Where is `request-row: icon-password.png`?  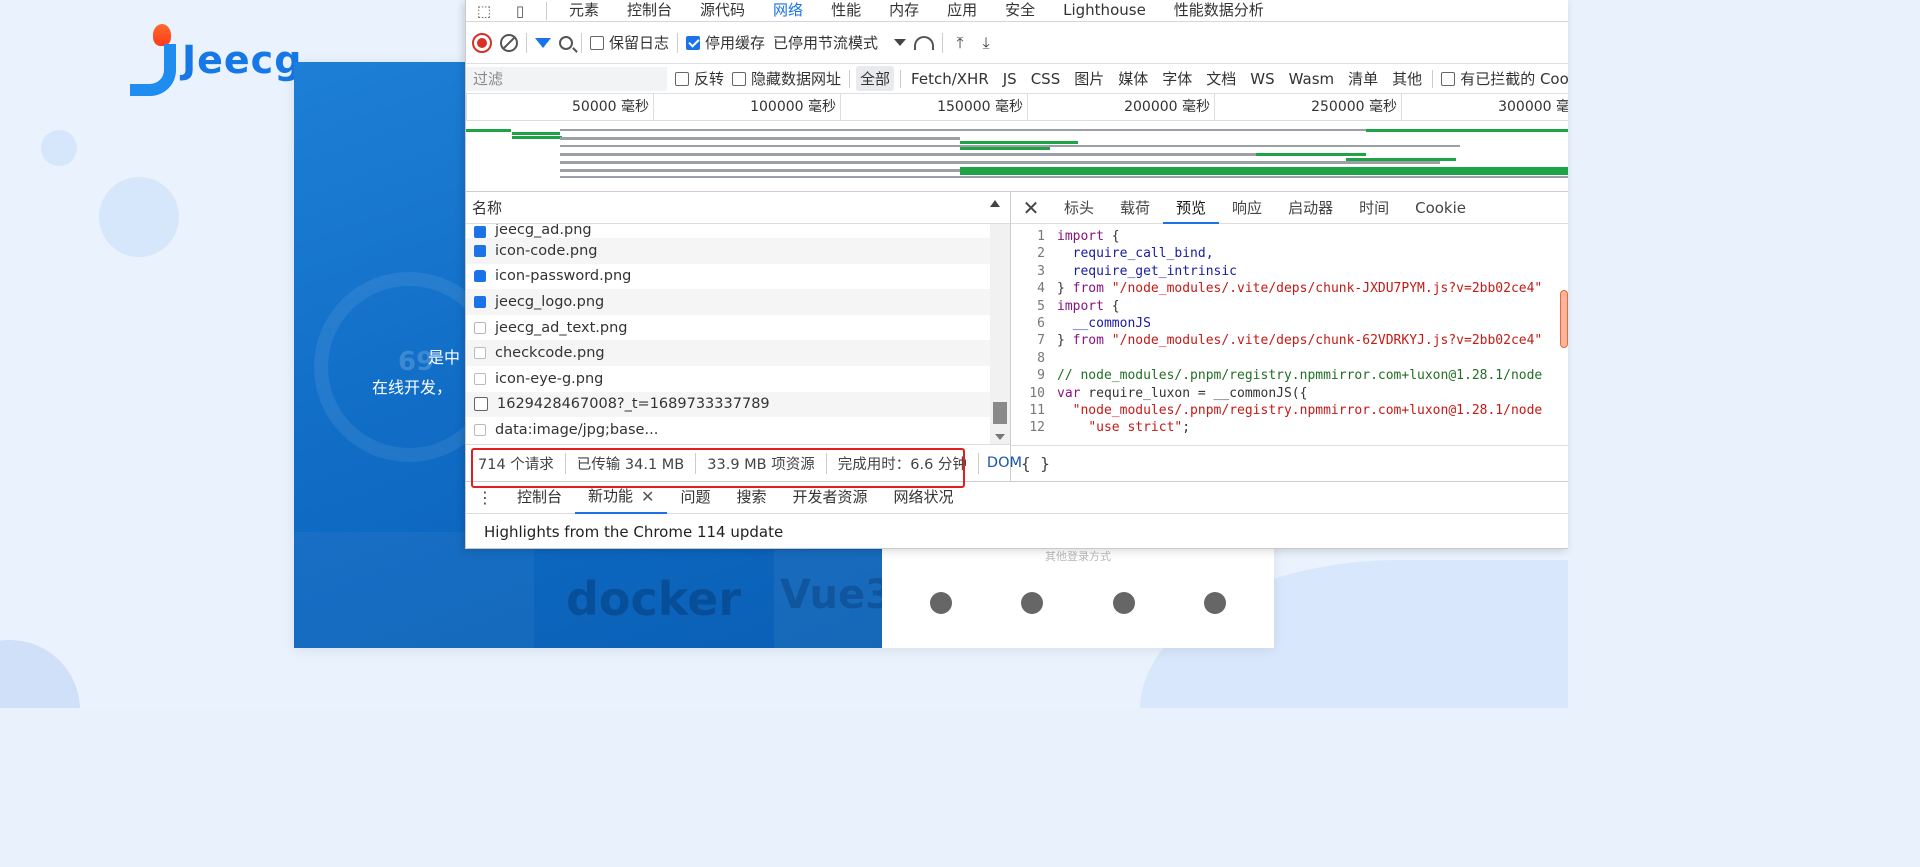 request-row: icon-password.png is located at coordinates (738, 277).